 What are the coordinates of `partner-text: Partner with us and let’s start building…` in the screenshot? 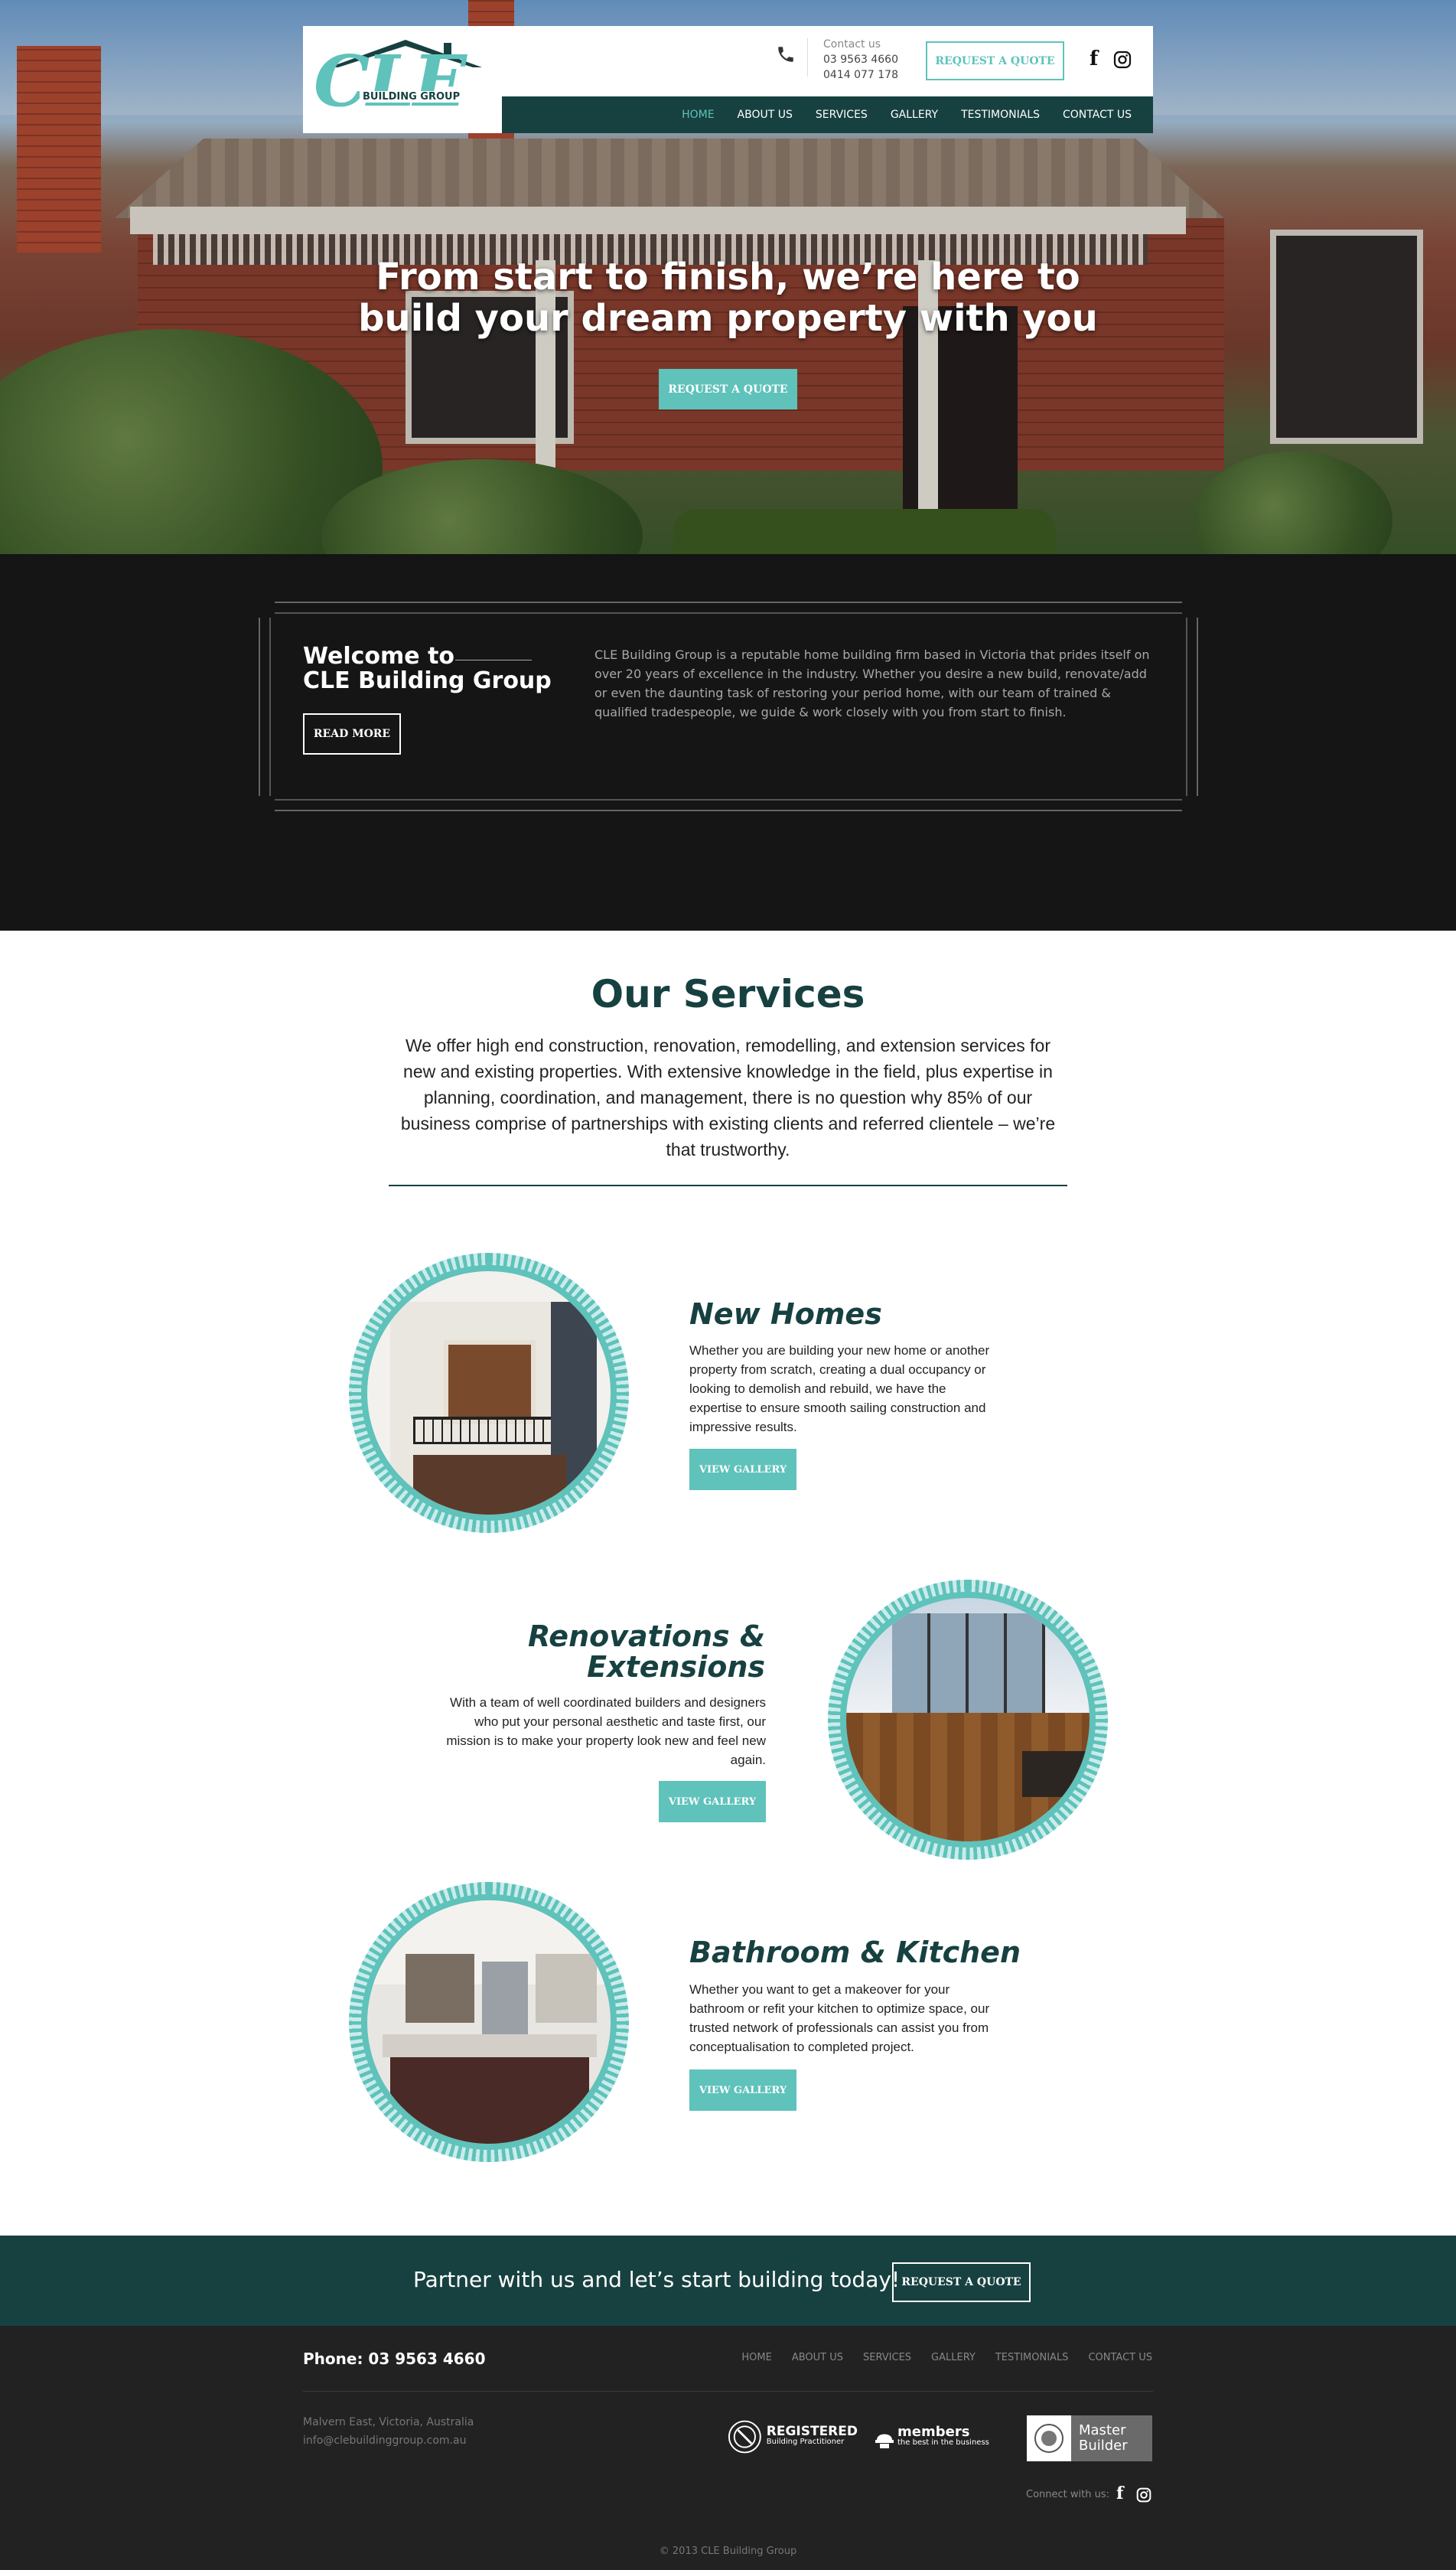 It's located at (657, 2279).